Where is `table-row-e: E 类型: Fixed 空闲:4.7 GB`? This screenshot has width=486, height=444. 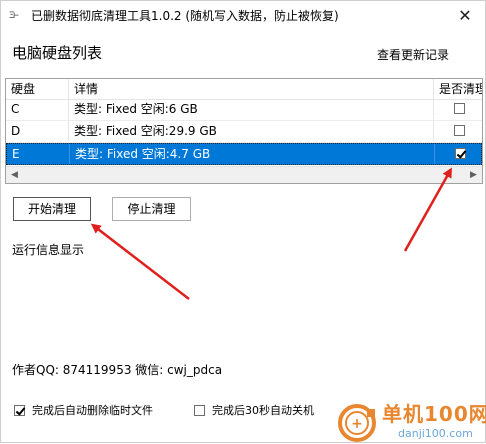 table-row-e: E 类型: Fixed 空闲:4.7 GB is located at coordinates (244, 154).